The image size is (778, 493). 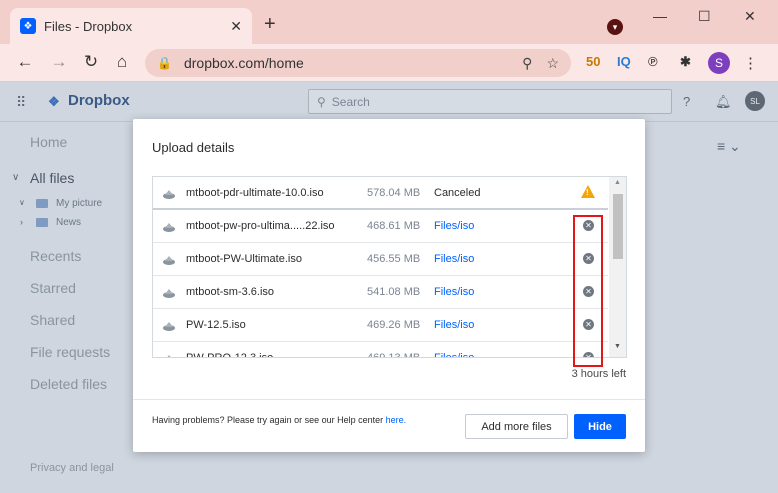 I want to click on close-window-button: ✕, so click(x=750, y=16).